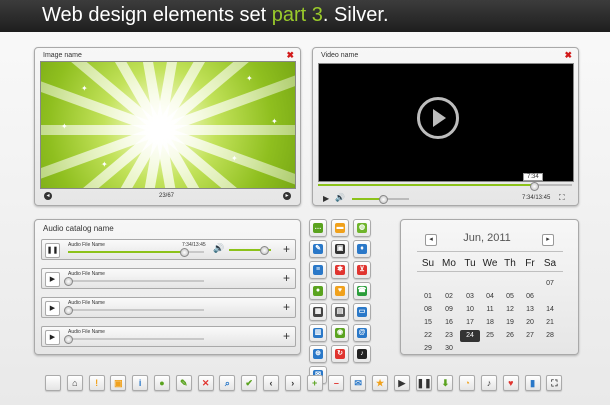 The image size is (610, 405). What do you see at coordinates (53, 383) in the screenshot?
I see `blank-icon` at bounding box center [53, 383].